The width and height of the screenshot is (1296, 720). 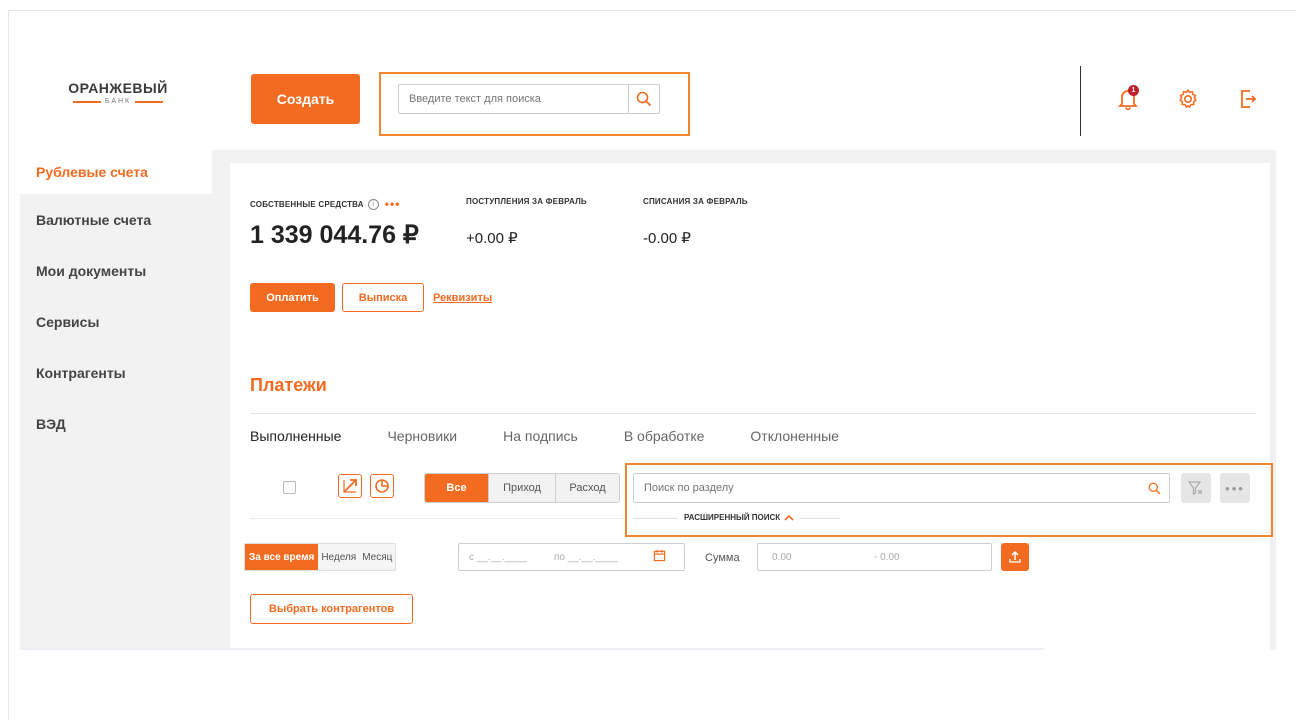 I want to click on notifications-bell-icon: 1, so click(x=1128, y=98).